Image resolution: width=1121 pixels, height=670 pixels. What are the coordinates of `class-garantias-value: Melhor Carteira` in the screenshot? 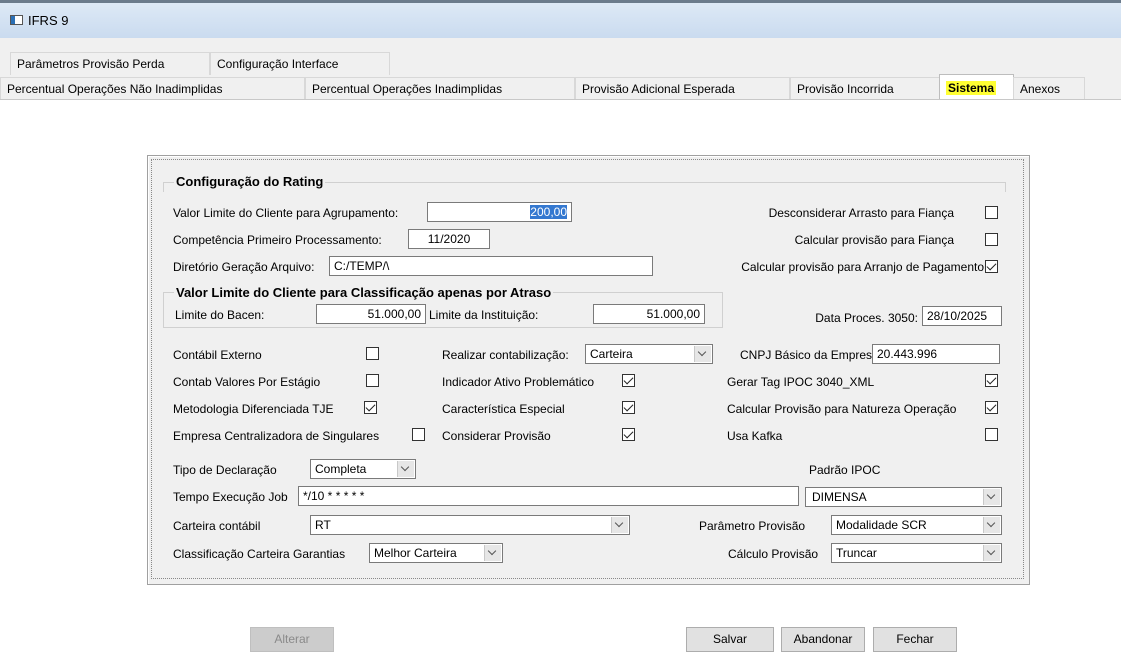 It's located at (415, 553).